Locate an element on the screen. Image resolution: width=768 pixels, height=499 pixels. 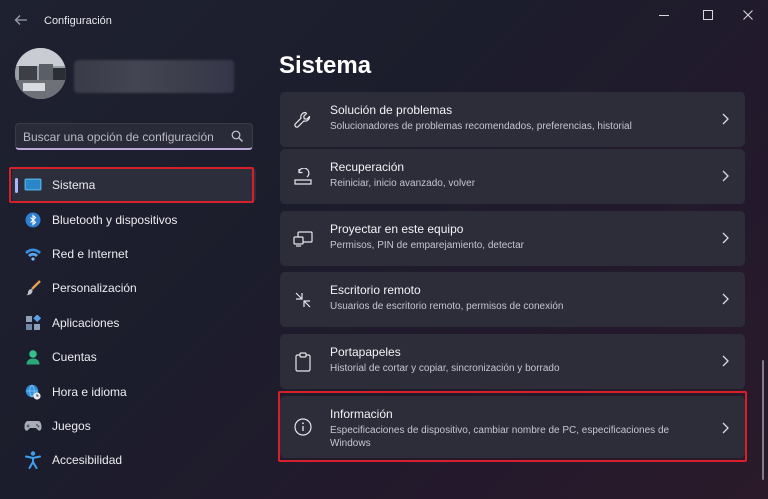
sidebar-item-cuentas: Cuentas is located at coordinates (134, 357).